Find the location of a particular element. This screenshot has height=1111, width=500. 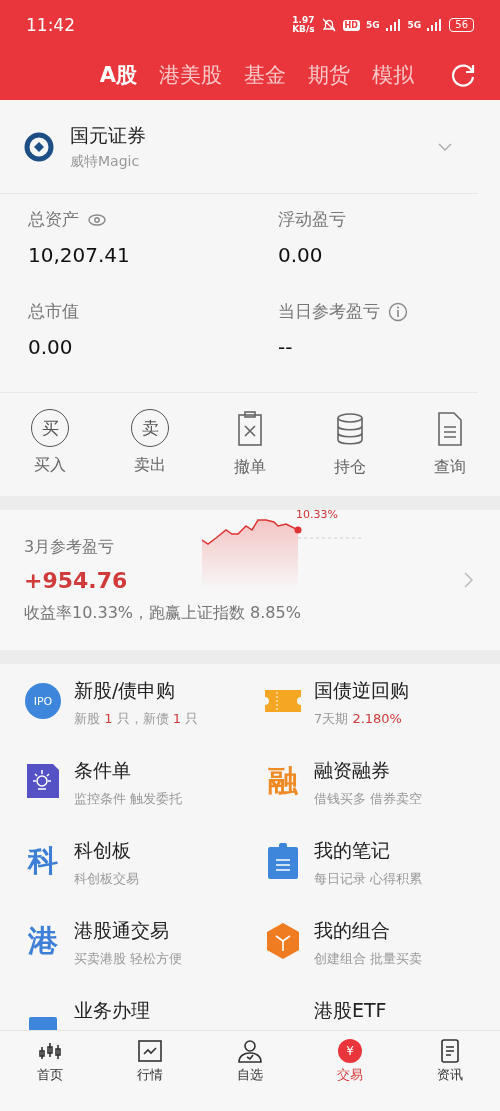

bell-off-icon is located at coordinates (328, 25).